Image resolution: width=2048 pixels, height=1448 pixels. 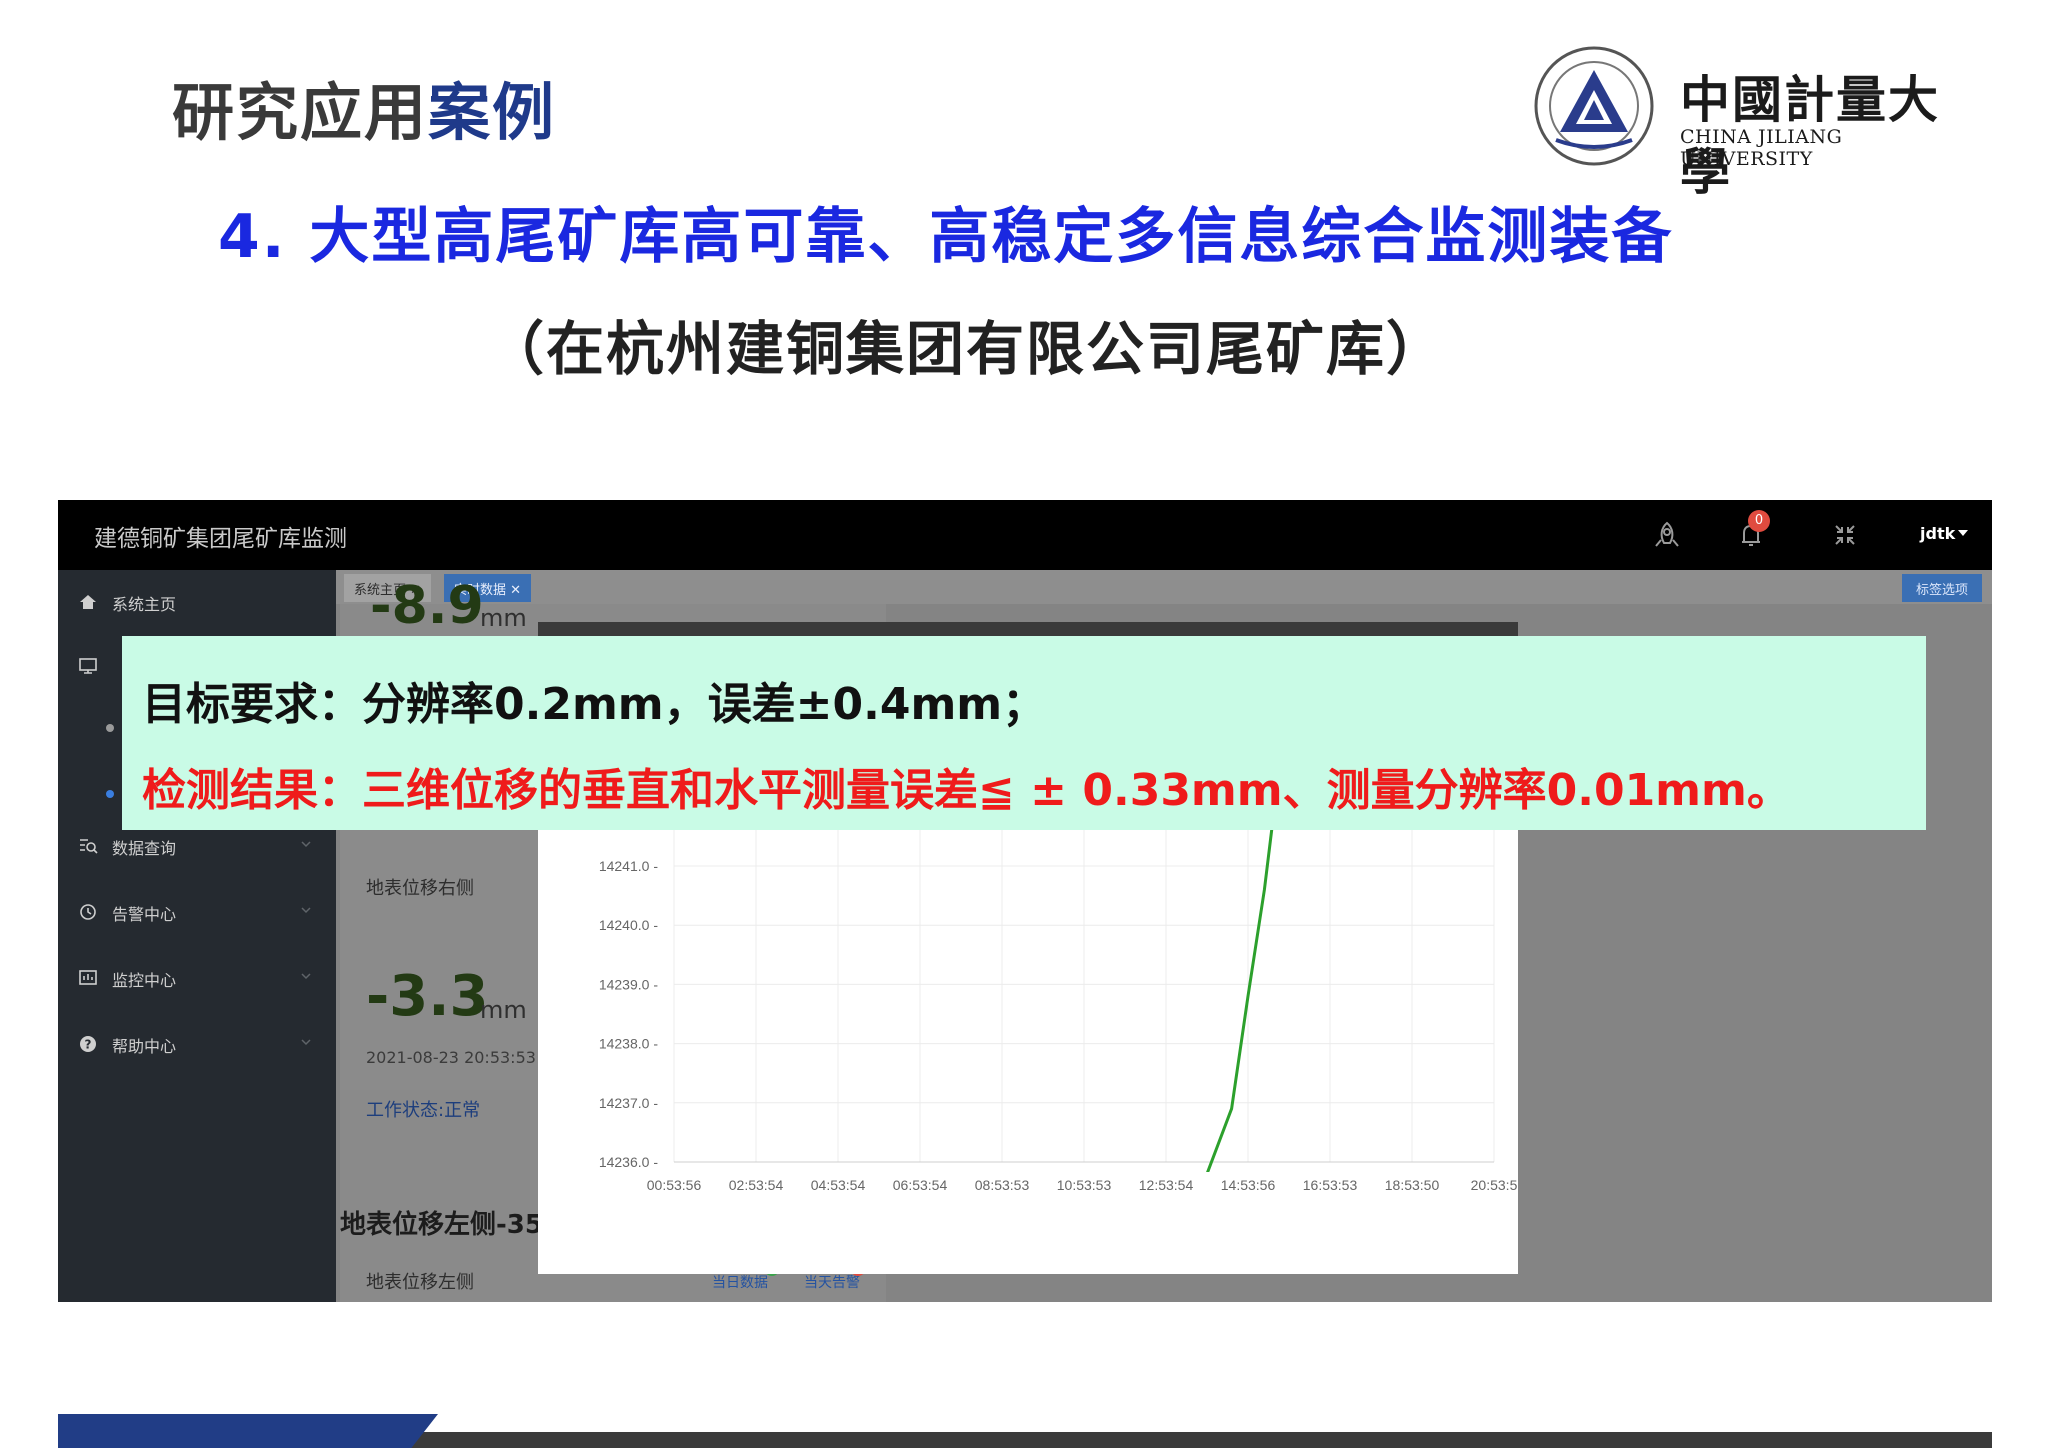 I want to click on logo-name-en: CHINA JILIANG UNIVERSITY, so click(x=1761, y=148).